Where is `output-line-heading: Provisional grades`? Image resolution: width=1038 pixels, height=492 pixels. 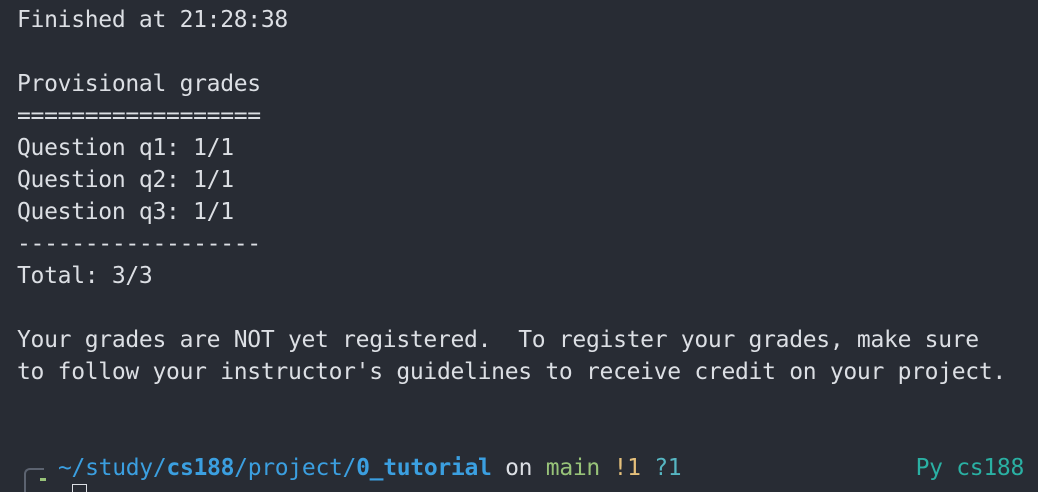
output-line-heading: Provisional grades is located at coordinates (139, 84).